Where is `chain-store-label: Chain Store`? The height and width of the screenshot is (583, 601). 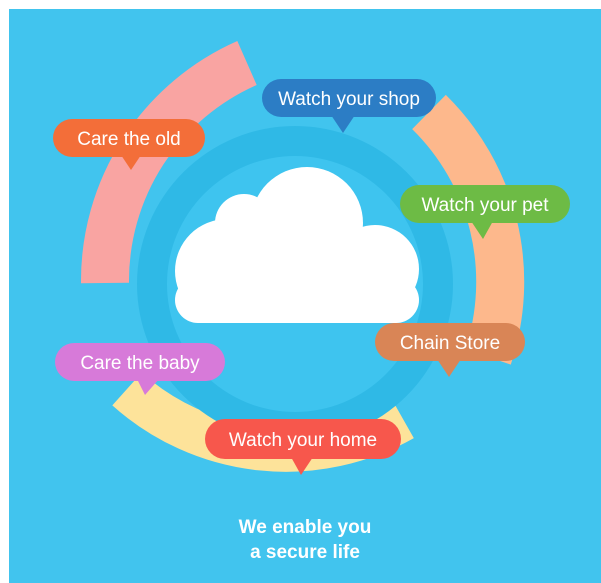 chain-store-label: Chain Store is located at coordinates (450, 343).